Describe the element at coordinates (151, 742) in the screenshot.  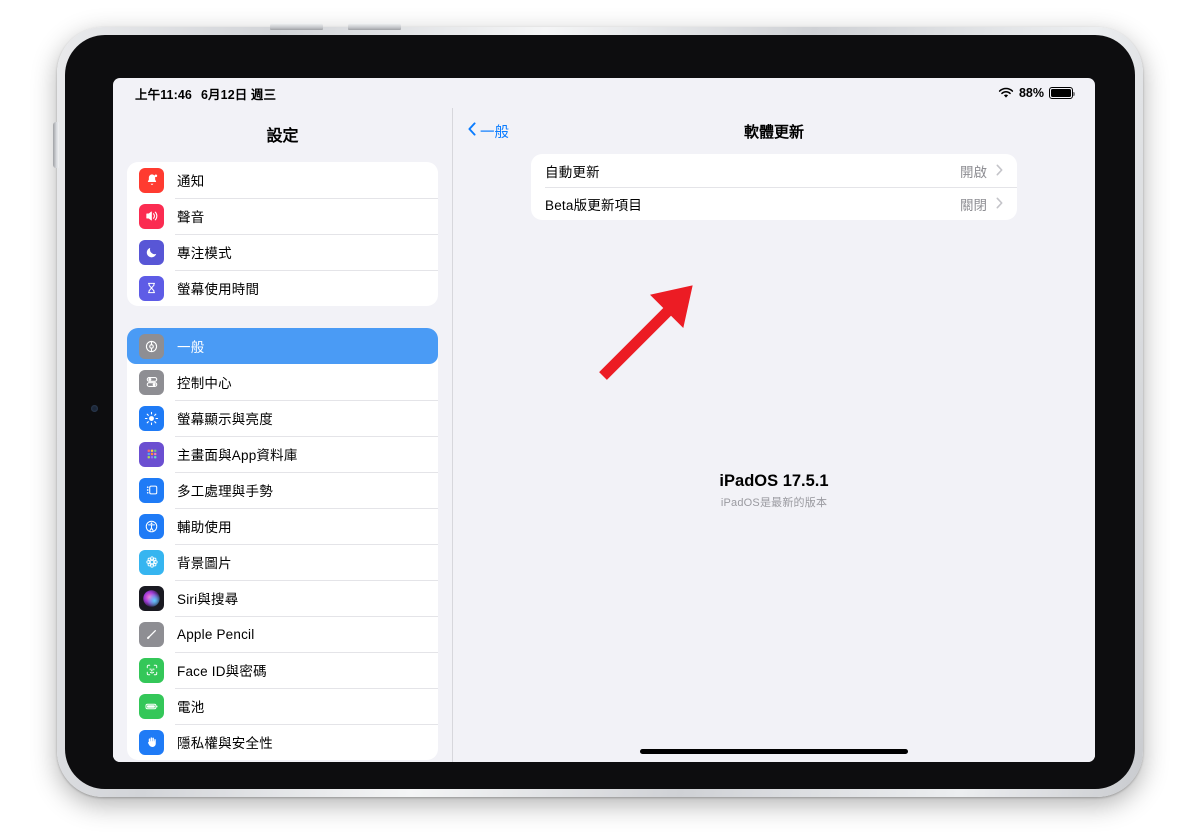
I see `hand-icon` at that location.